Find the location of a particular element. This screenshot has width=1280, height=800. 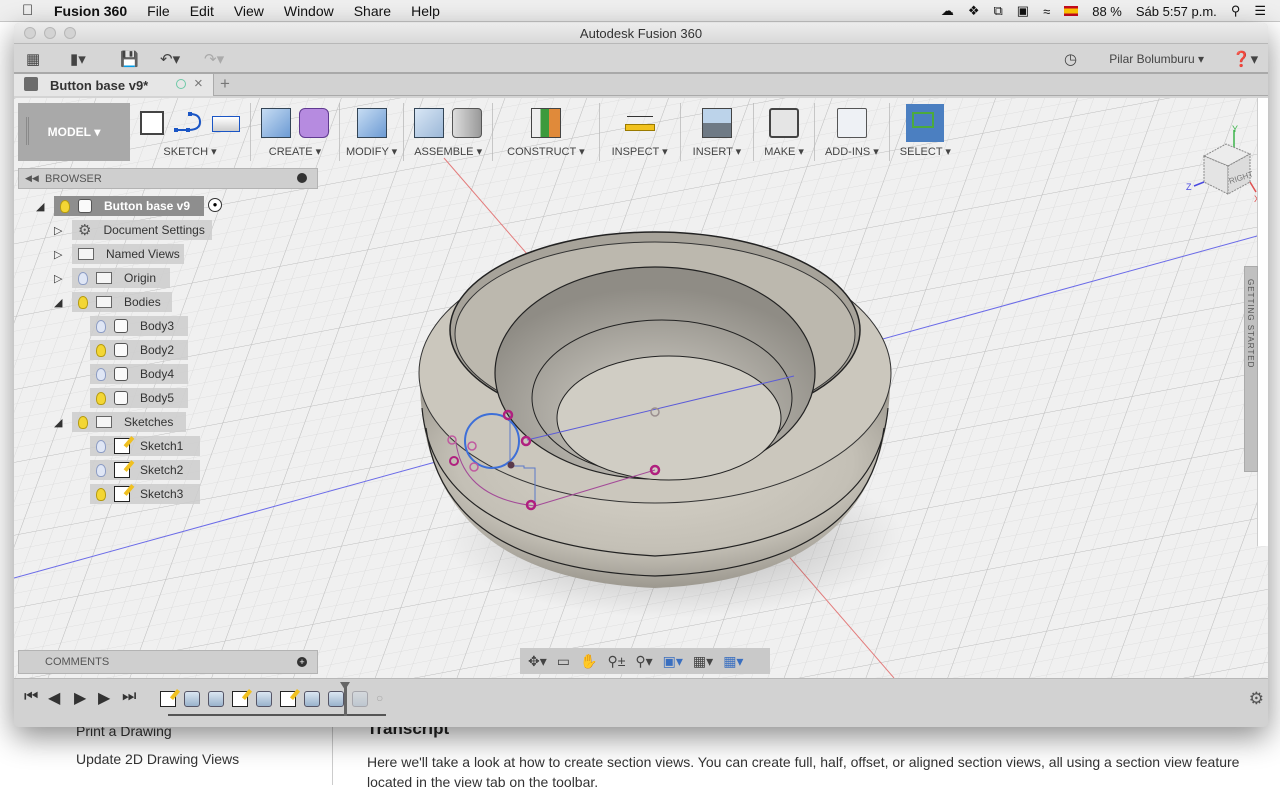

wifi-icon: ≈ is located at coordinates (1046, 11).